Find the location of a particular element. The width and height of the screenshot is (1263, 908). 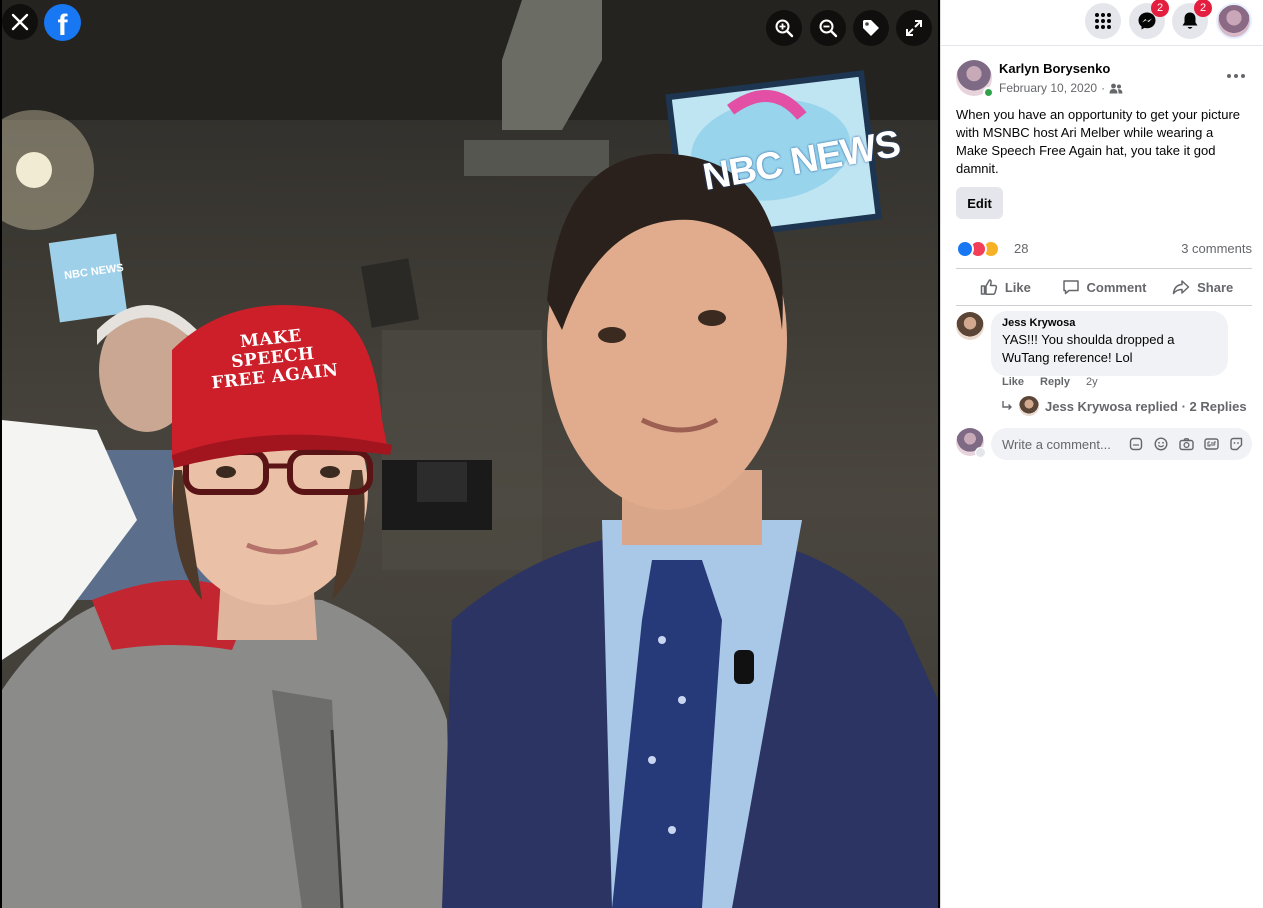

fullscreen-button is located at coordinates (914, 28).